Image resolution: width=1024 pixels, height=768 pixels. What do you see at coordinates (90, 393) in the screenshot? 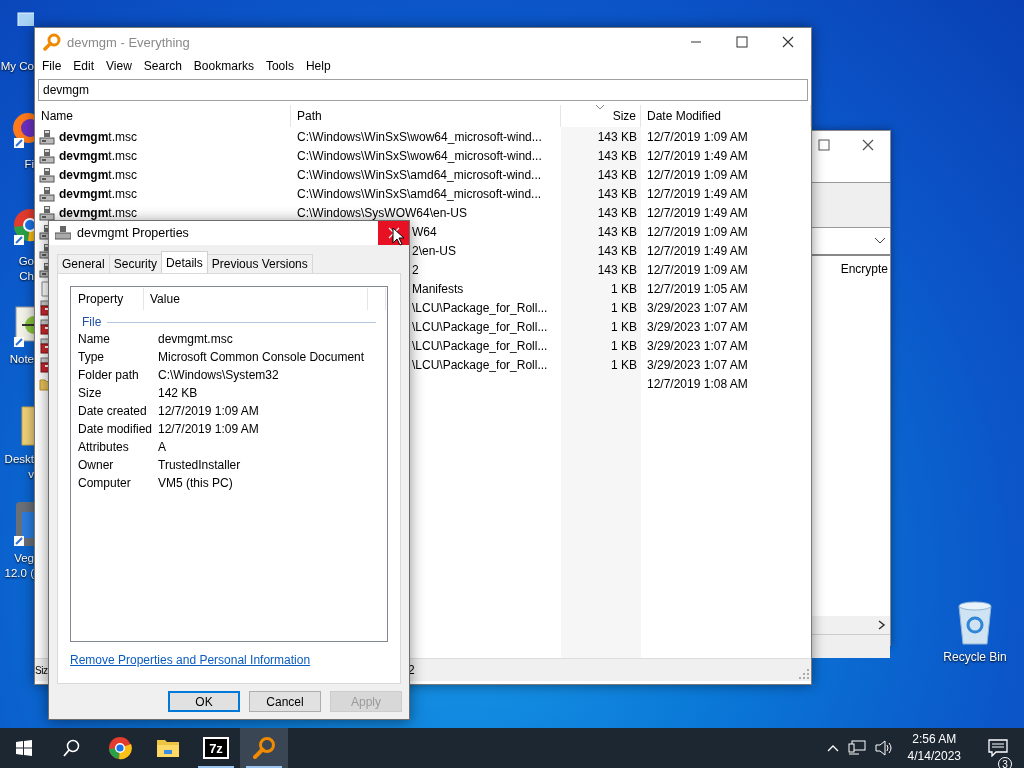
I see `property-name: Size` at bounding box center [90, 393].